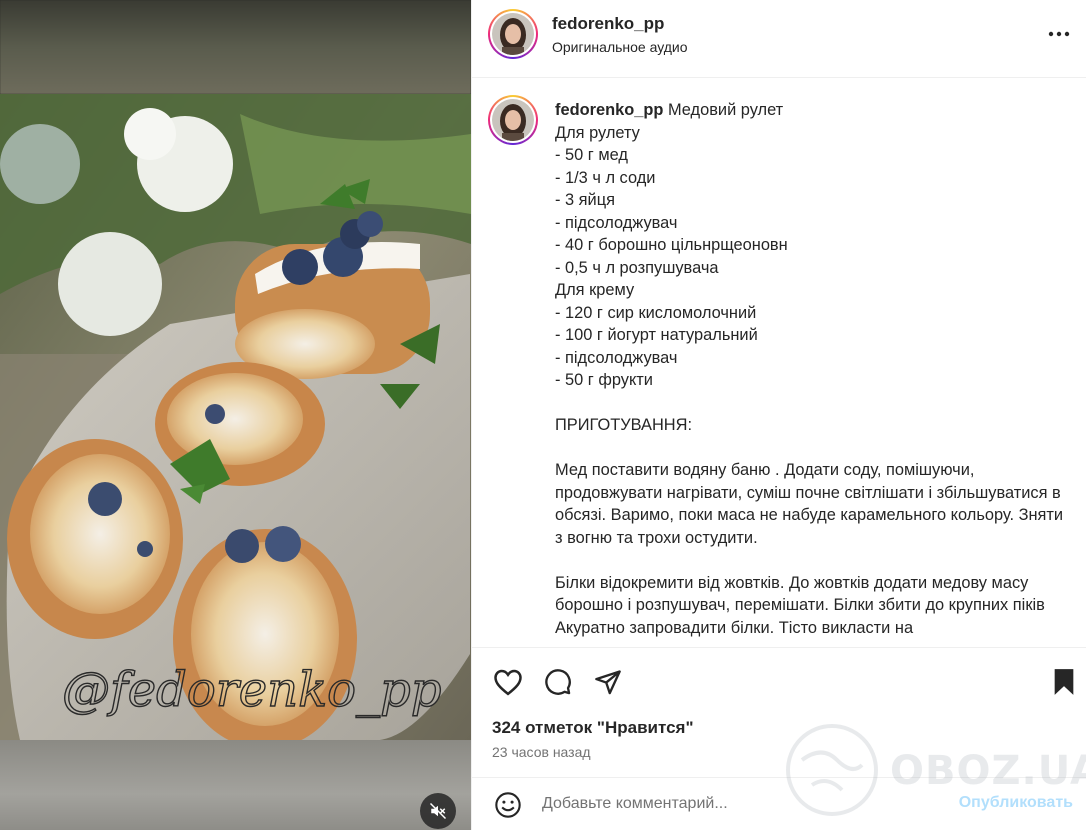  I want to click on bookmark-icon, so click(1064, 682).